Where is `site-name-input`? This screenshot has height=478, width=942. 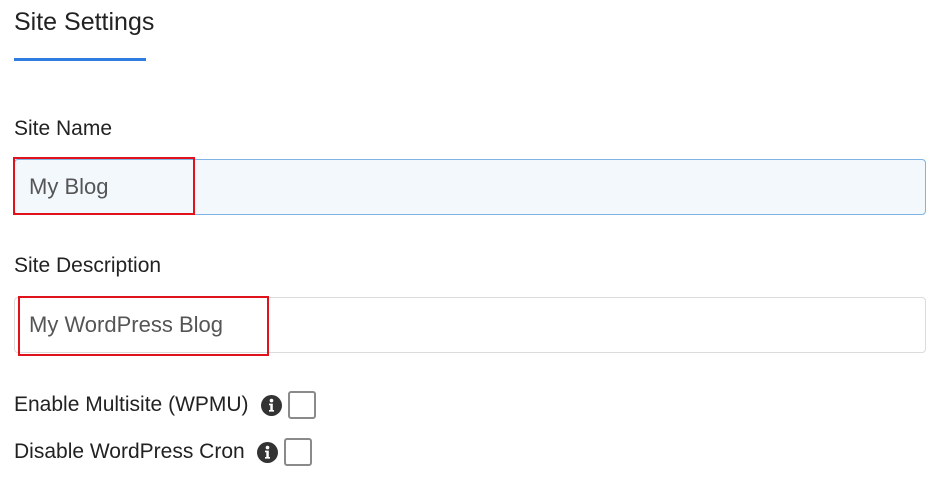 site-name-input is located at coordinates (470, 187).